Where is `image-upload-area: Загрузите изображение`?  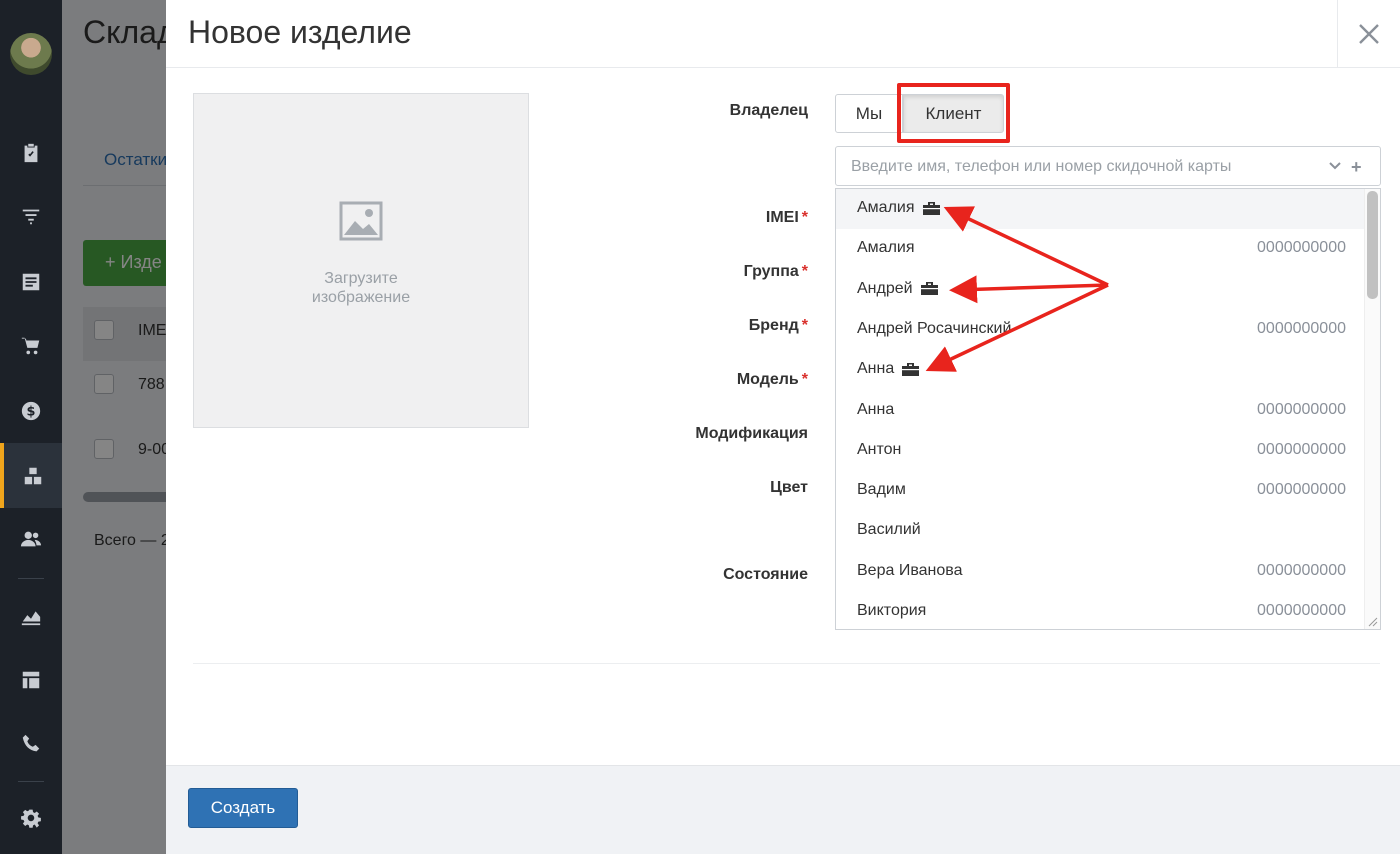
image-upload-area: Загрузите изображение is located at coordinates (361, 260).